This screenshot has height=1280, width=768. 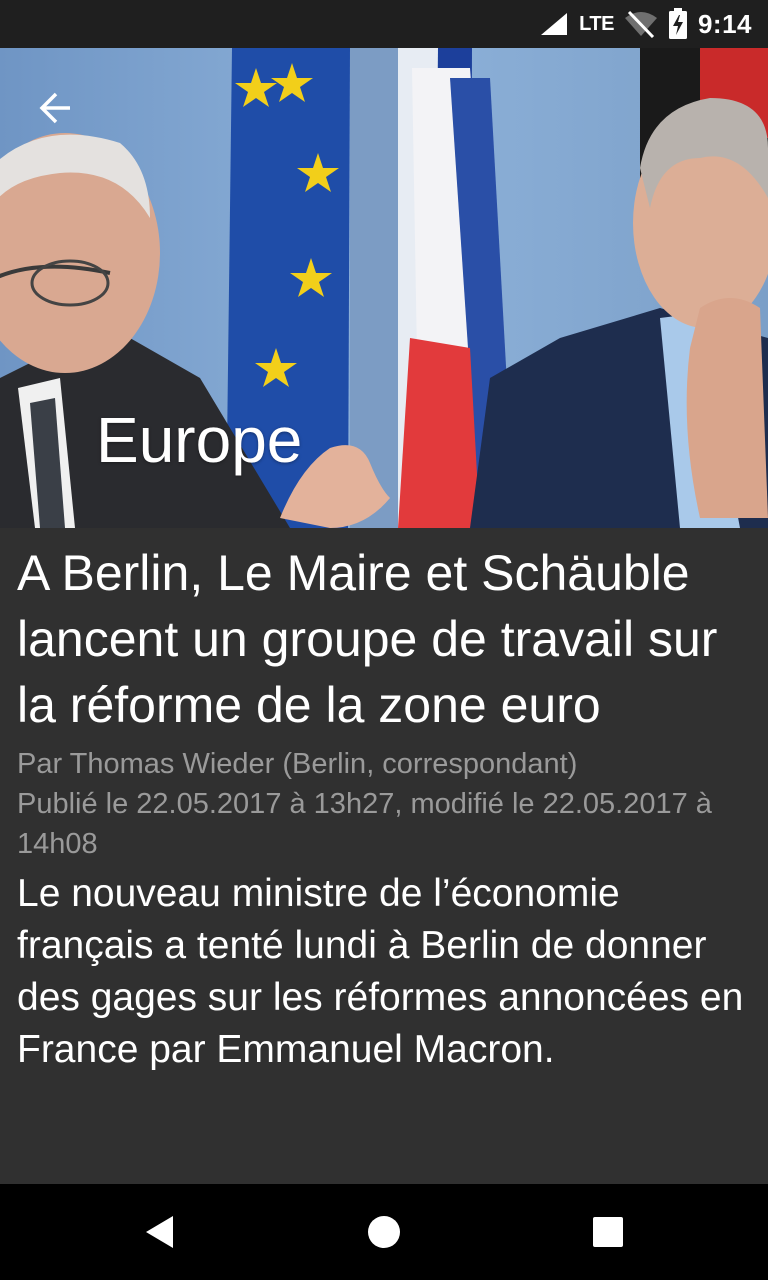 What do you see at coordinates (596, 23) in the screenshot?
I see `lte-icon: LTE` at bounding box center [596, 23].